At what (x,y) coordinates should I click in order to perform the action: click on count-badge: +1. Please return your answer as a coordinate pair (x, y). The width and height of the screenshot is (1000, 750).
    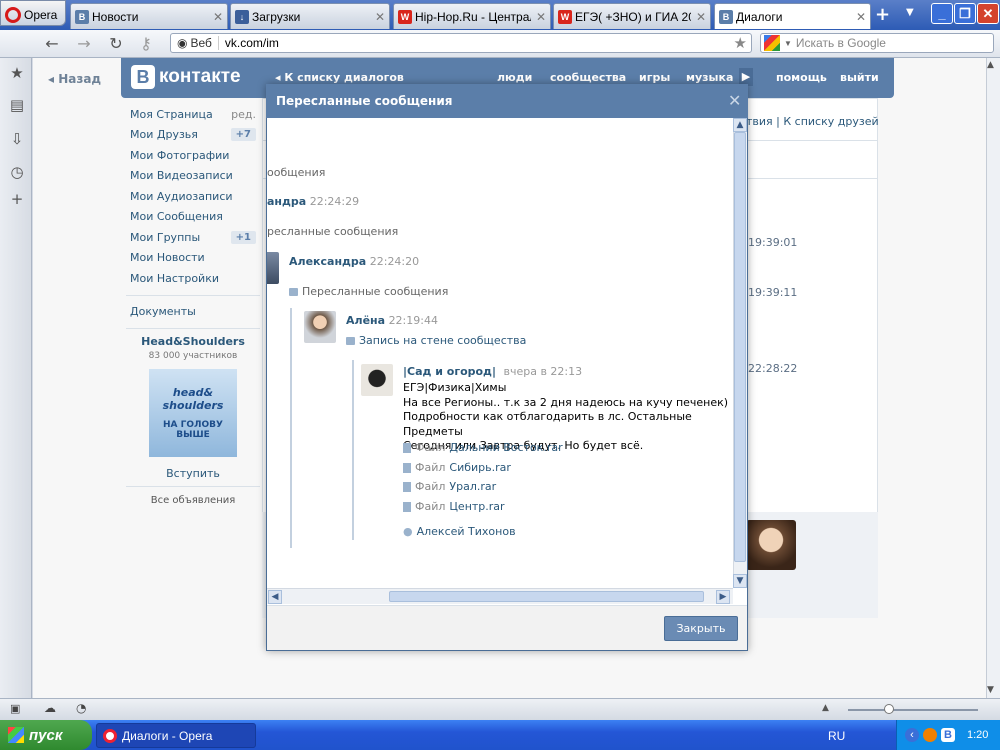
    Looking at the image, I should click on (243, 237).